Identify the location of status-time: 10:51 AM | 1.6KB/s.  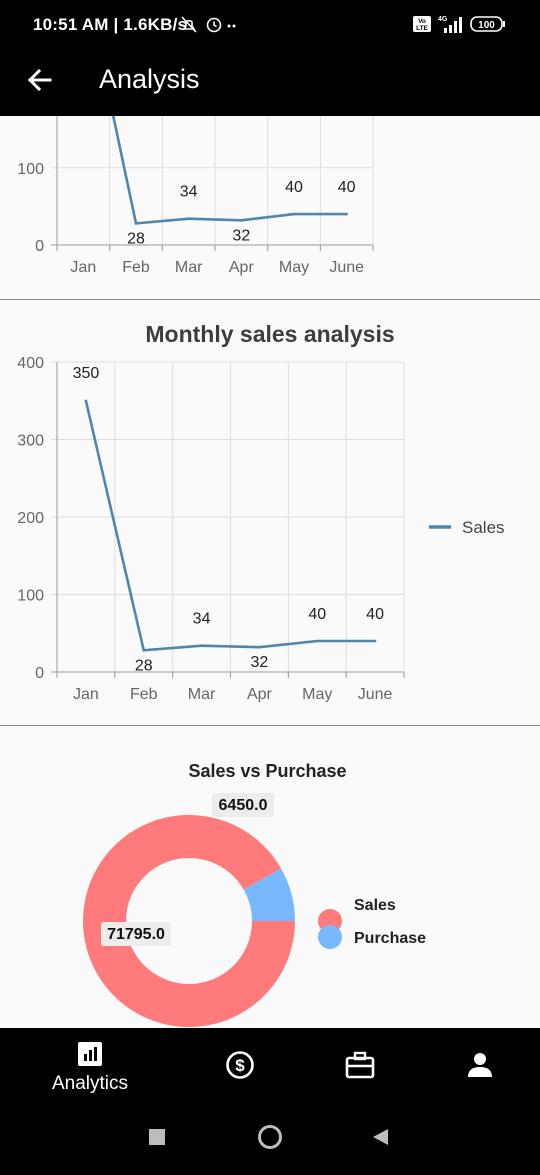
(110, 24).